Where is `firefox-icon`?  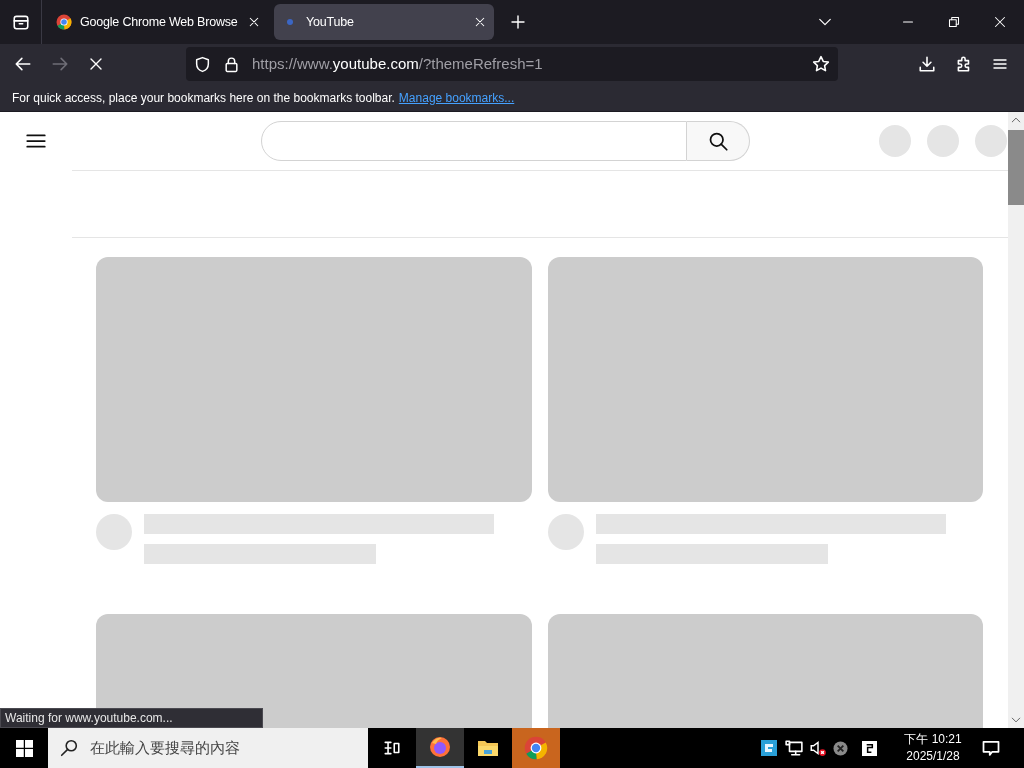
firefox-icon is located at coordinates (440, 747).